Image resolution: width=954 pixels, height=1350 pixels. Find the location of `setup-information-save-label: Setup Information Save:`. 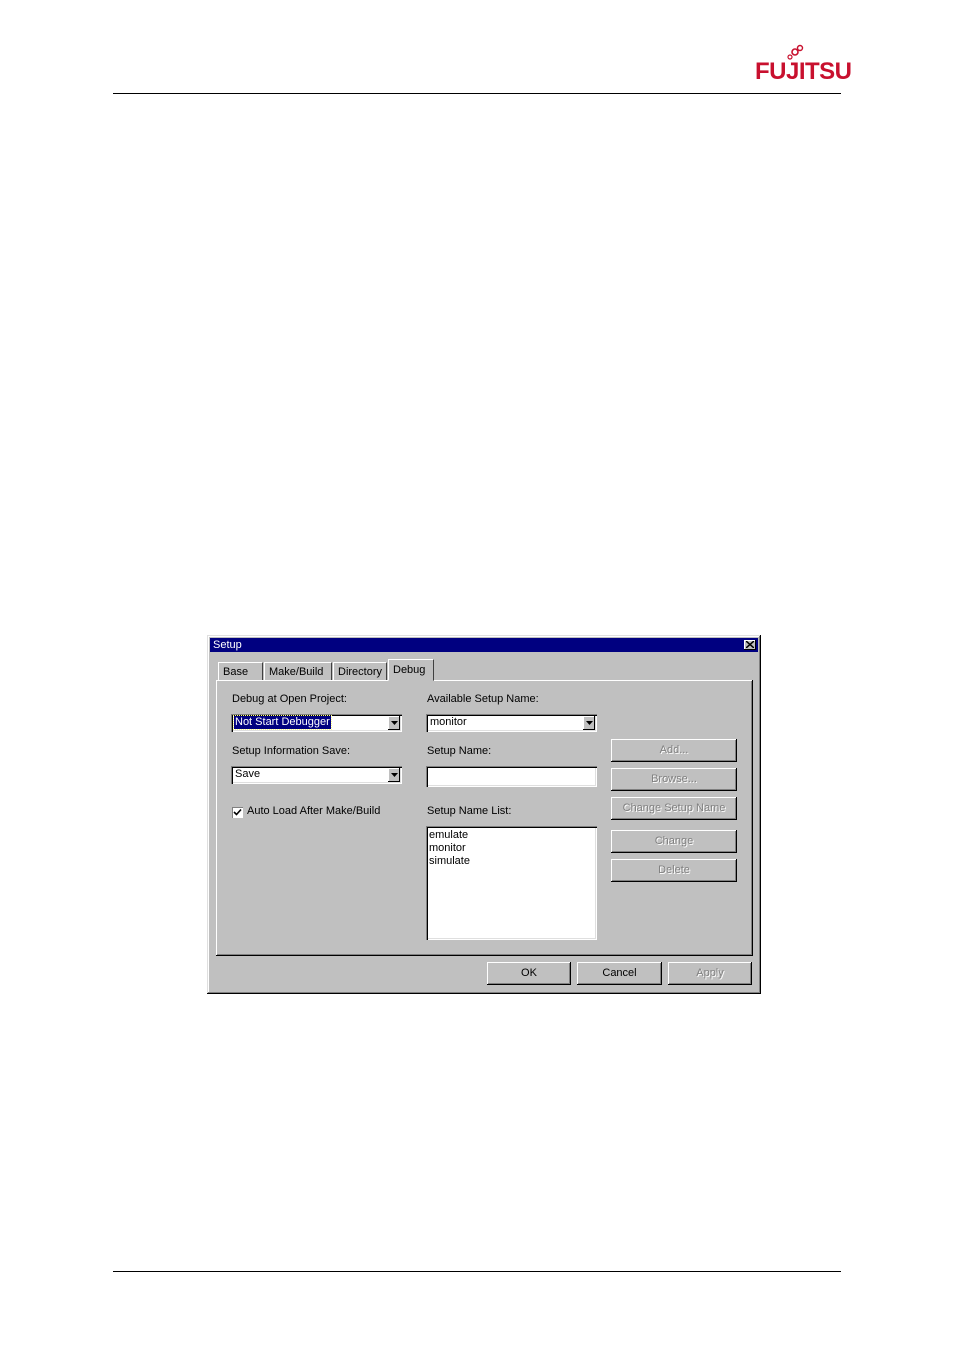

setup-information-save-label: Setup Information Save: is located at coordinates (291, 751).